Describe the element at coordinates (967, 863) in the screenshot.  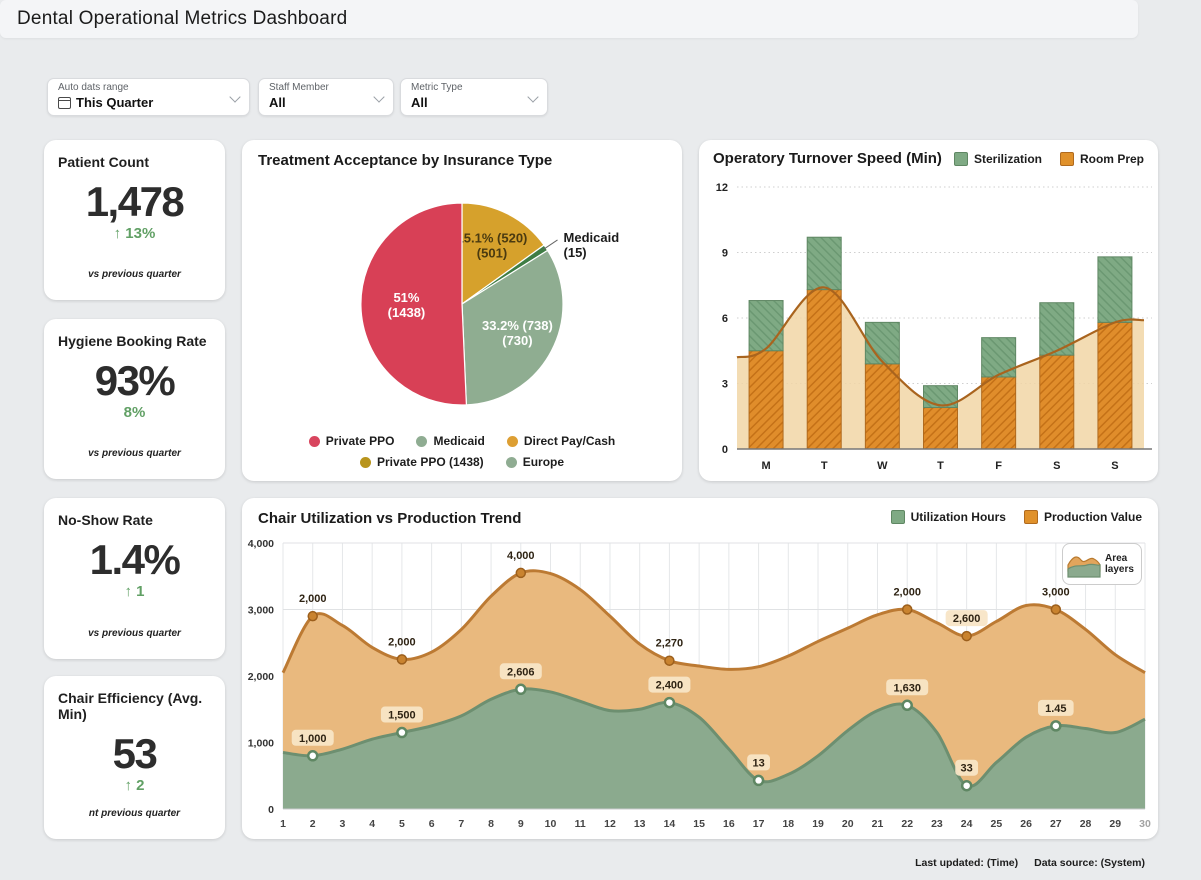
I see `last-updated-text: Last updated: (Time)` at that location.